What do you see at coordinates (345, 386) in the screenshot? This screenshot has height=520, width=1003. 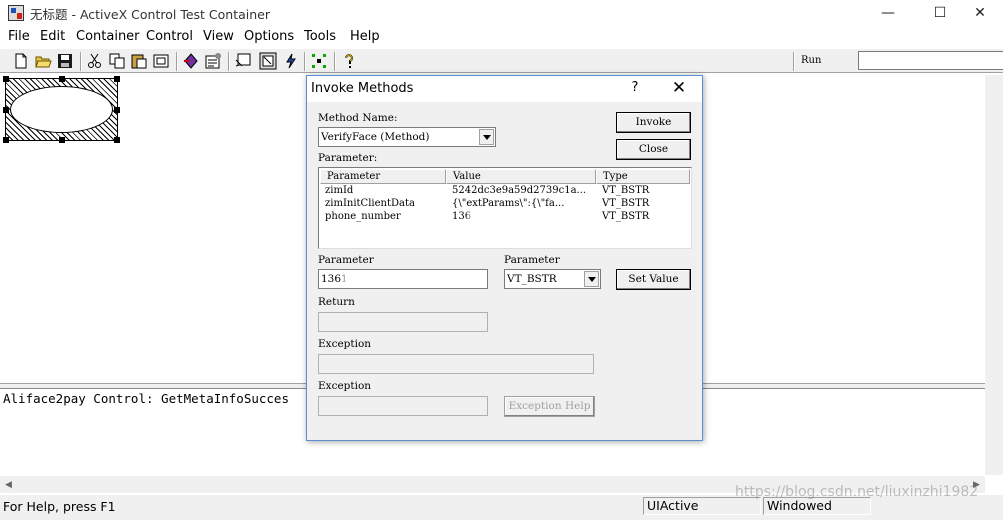 I see `exception2-label: Exception` at bounding box center [345, 386].